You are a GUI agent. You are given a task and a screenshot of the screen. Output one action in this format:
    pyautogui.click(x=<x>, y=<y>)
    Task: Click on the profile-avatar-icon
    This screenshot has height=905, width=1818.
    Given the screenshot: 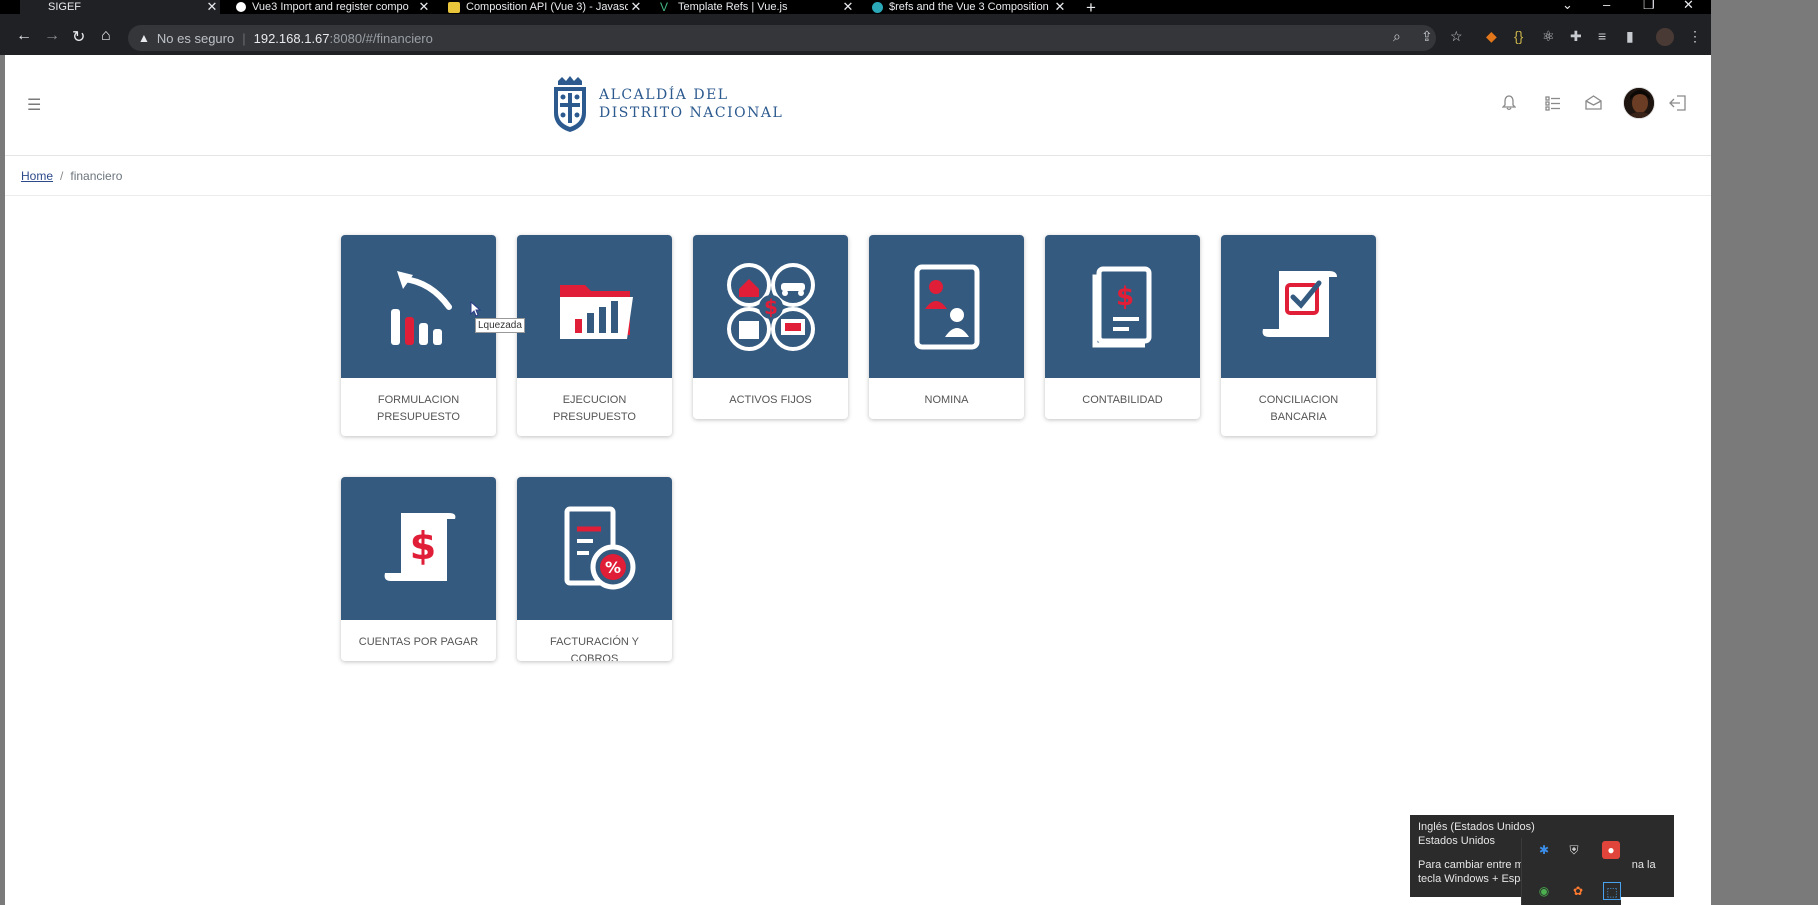 What is the action you would take?
    pyautogui.click(x=1665, y=37)
    